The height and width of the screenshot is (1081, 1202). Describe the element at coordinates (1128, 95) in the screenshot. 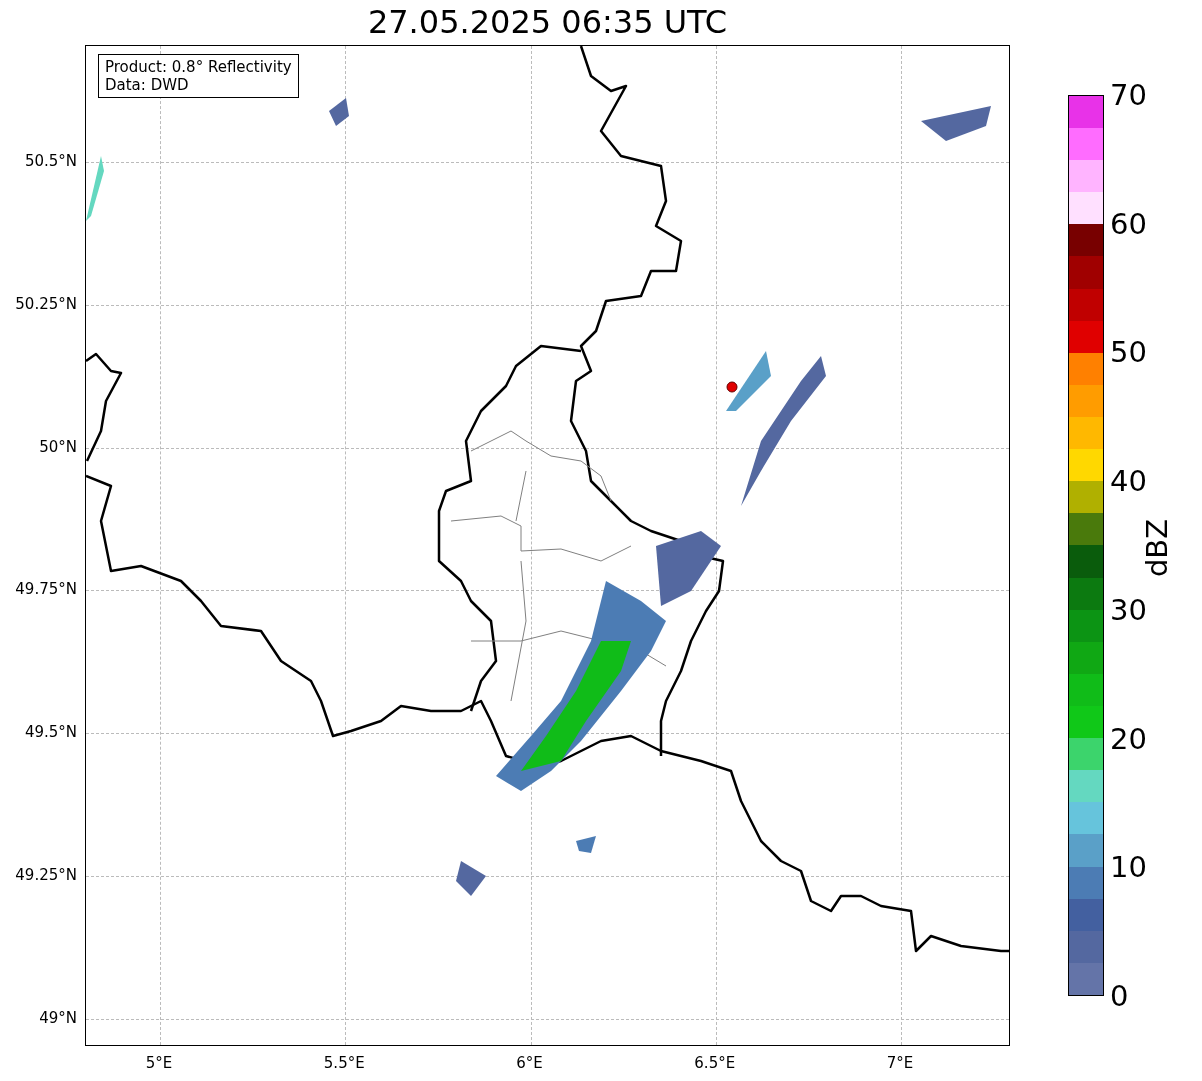

I see `colorbar-tick-label: 70` at that location.